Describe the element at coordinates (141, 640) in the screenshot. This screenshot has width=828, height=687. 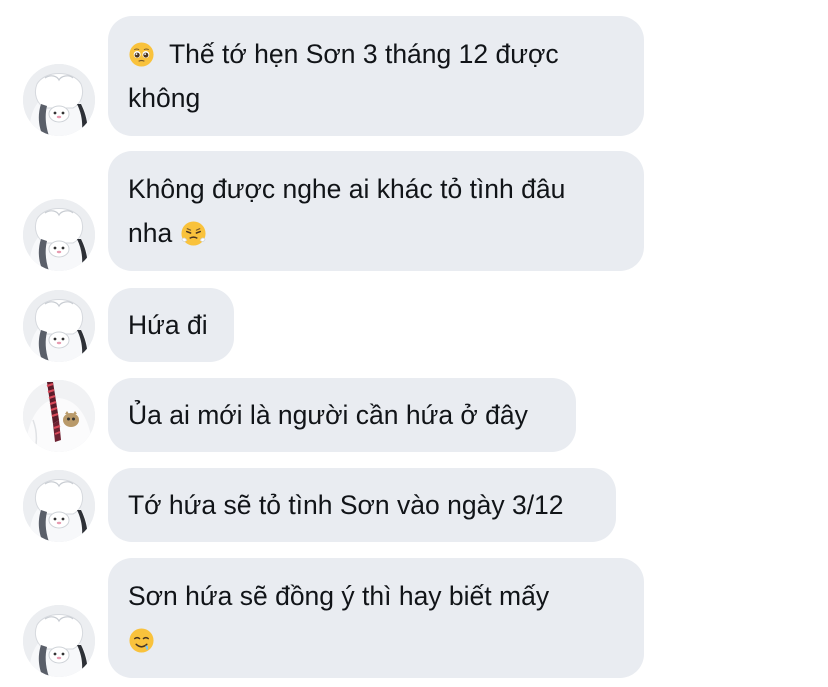
I see `drooling-face-icon` at that location.